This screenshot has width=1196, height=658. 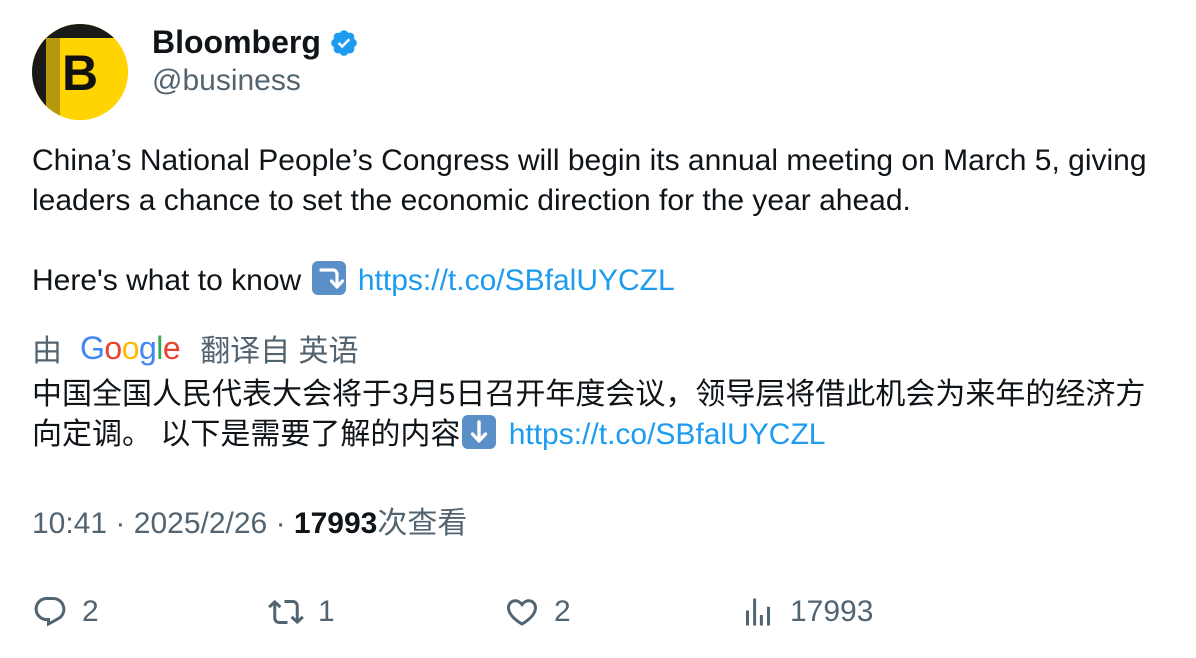 What do you see at coordinates (171, 347) in the screenshot?
I see `google-letter: e` at bounding box center [171, 347].